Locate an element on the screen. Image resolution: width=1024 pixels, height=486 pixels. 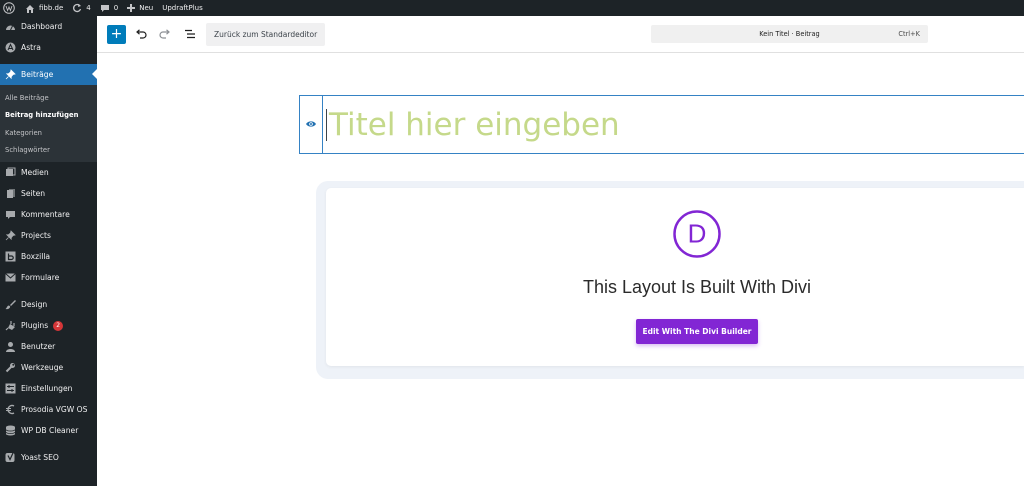
menu-boxzilla: Boxzilla is located at coordinates (48, 256).